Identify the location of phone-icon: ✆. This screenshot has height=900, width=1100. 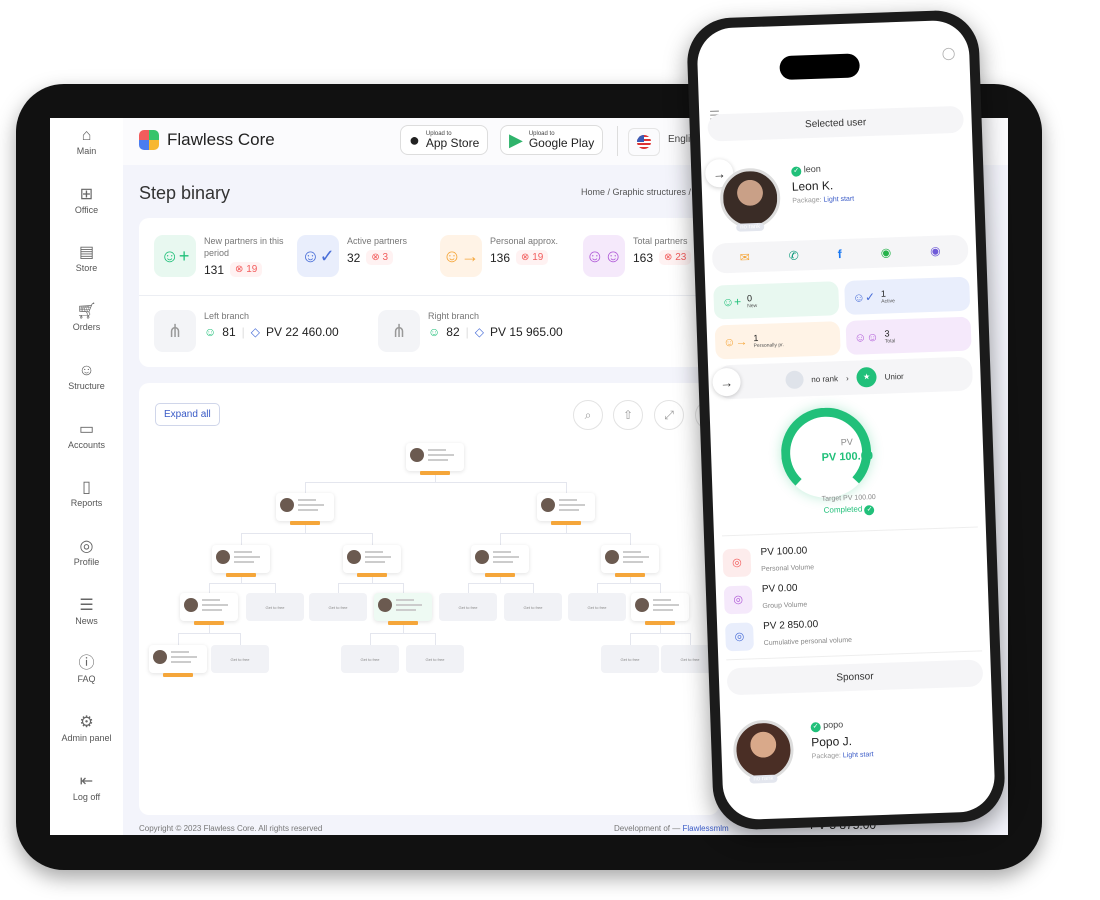
(794, 256).